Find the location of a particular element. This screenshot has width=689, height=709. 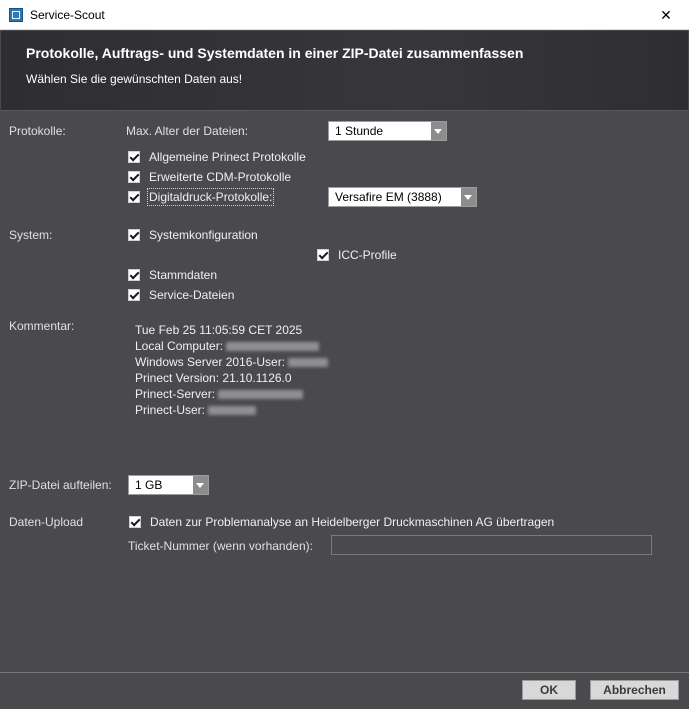

daten-upload-label: Daten-Upload is located at coordinates (46, 522).